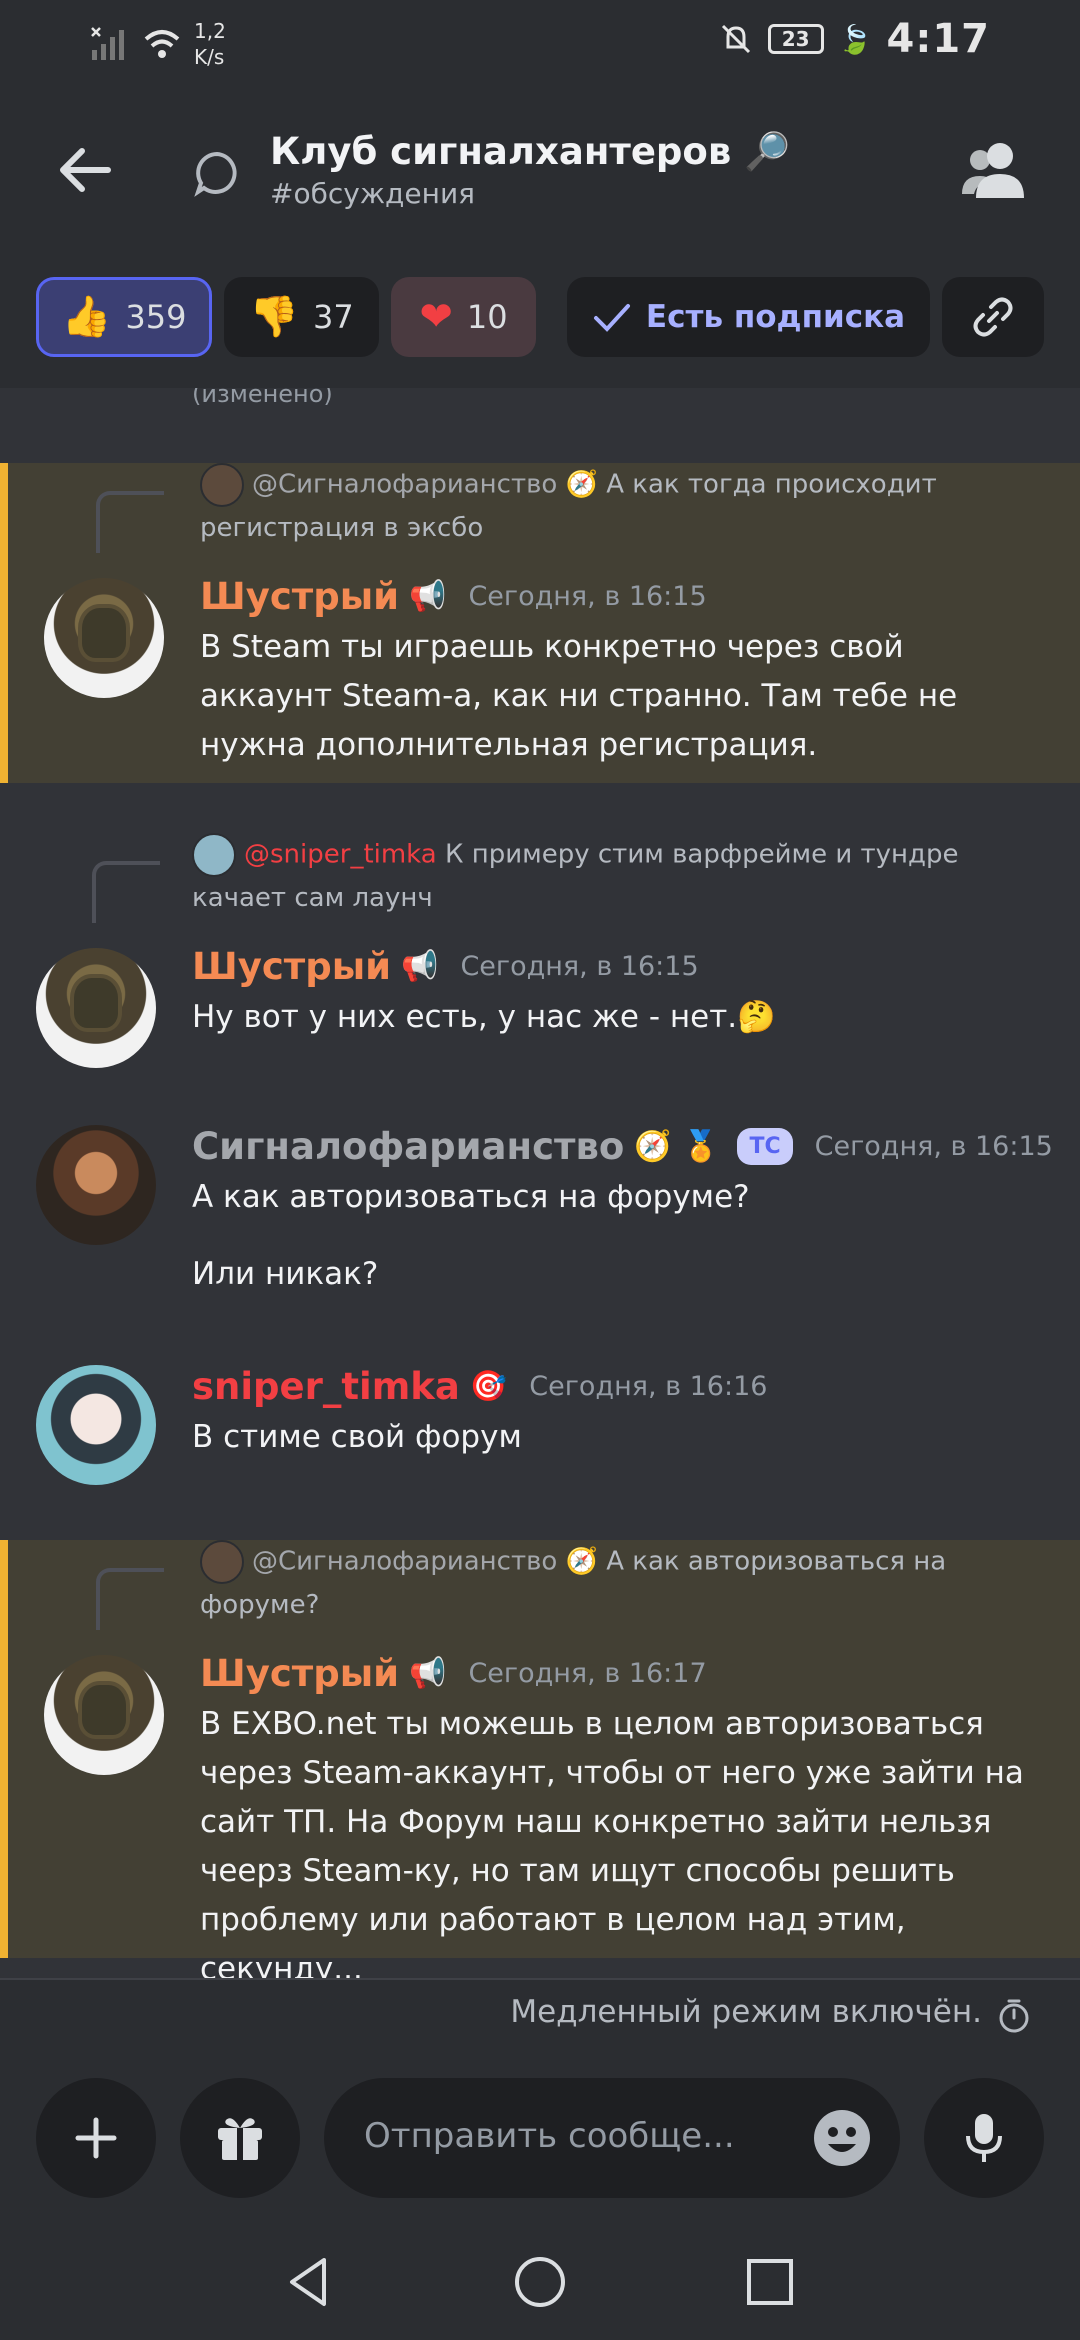 This screenshot has width=1080, height=2340. I want to click on attach-button, so click(96, 2138).